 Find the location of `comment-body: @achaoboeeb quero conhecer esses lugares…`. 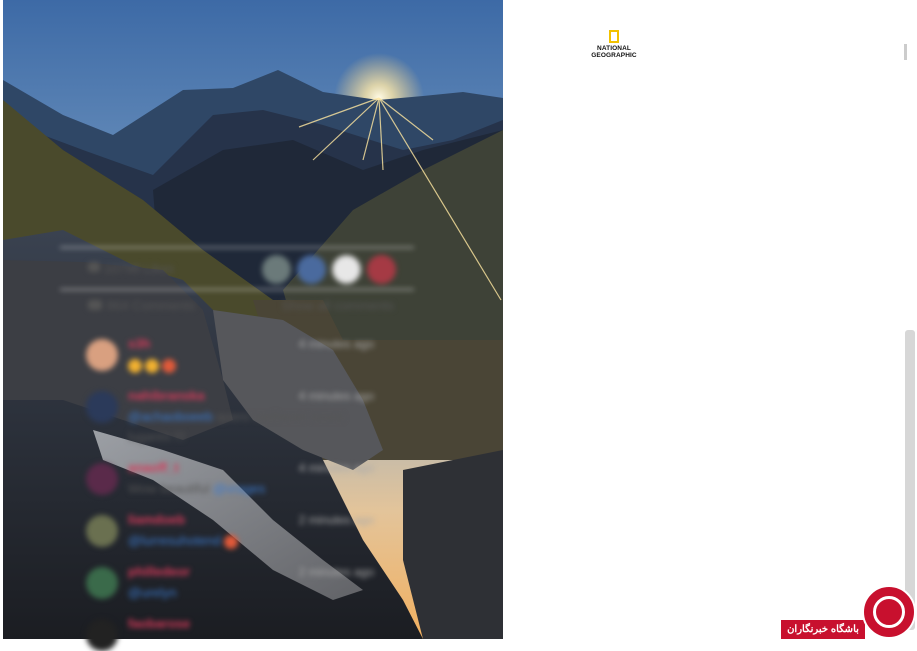

comment-body: @achaoboeeb quero conhecer esses lugares… is located at coordinates (248, 427).